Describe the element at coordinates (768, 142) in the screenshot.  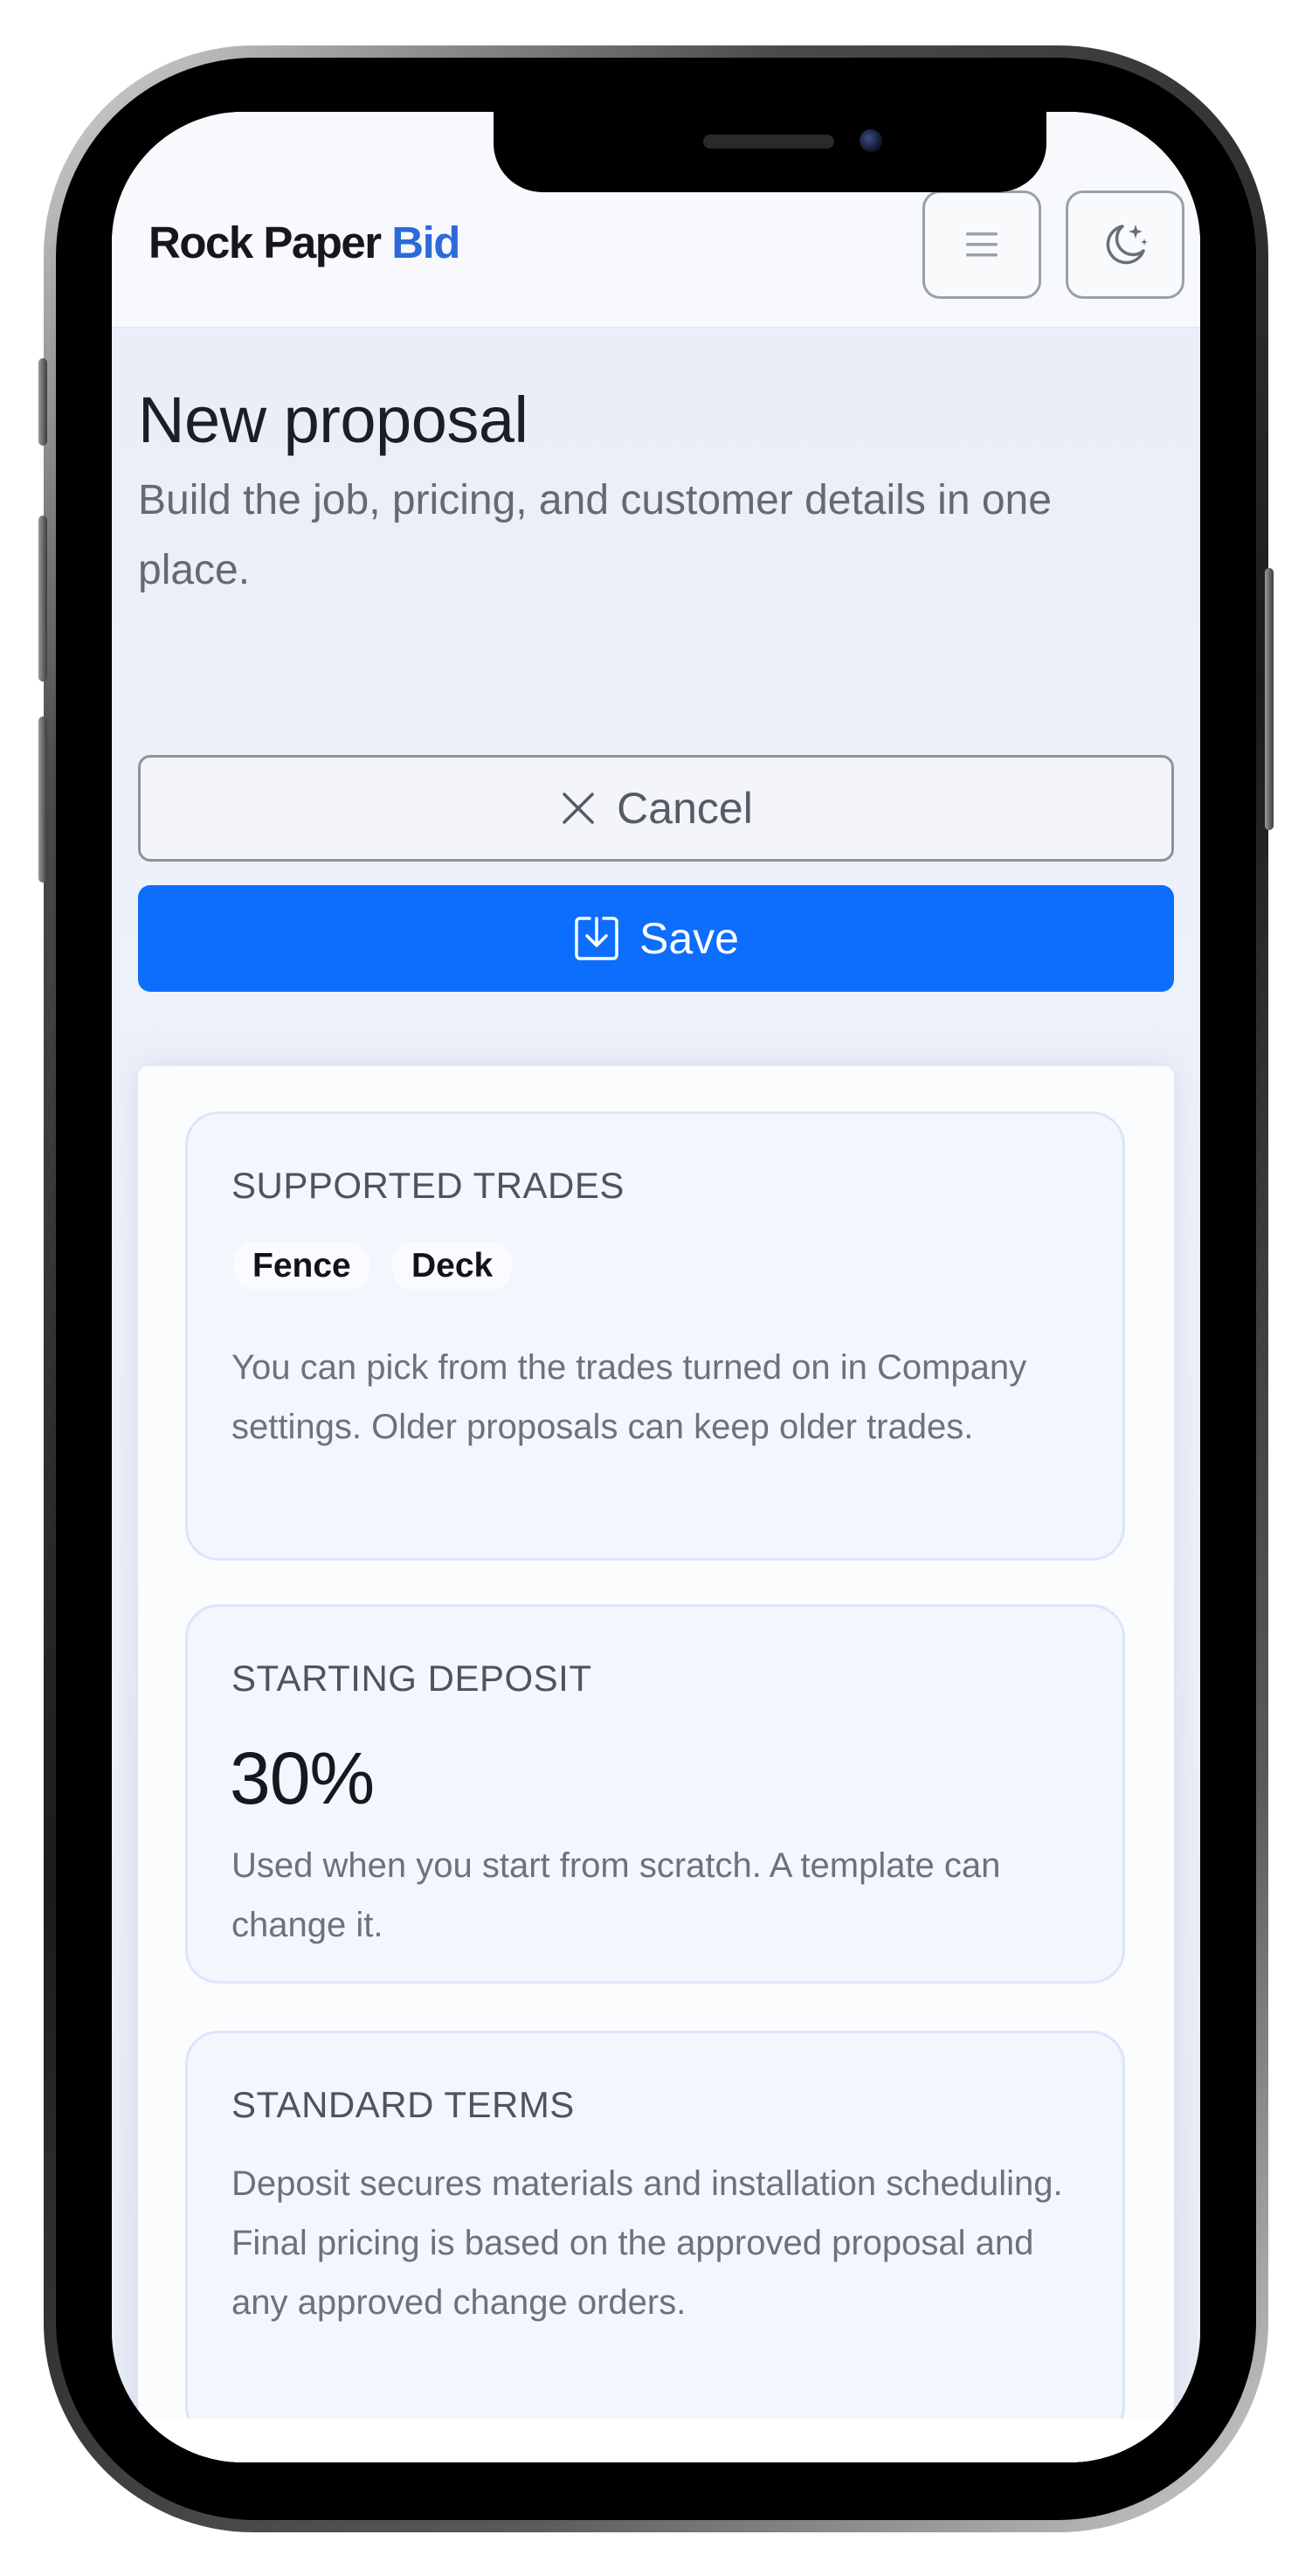
I see `speaker-grille` at that location.